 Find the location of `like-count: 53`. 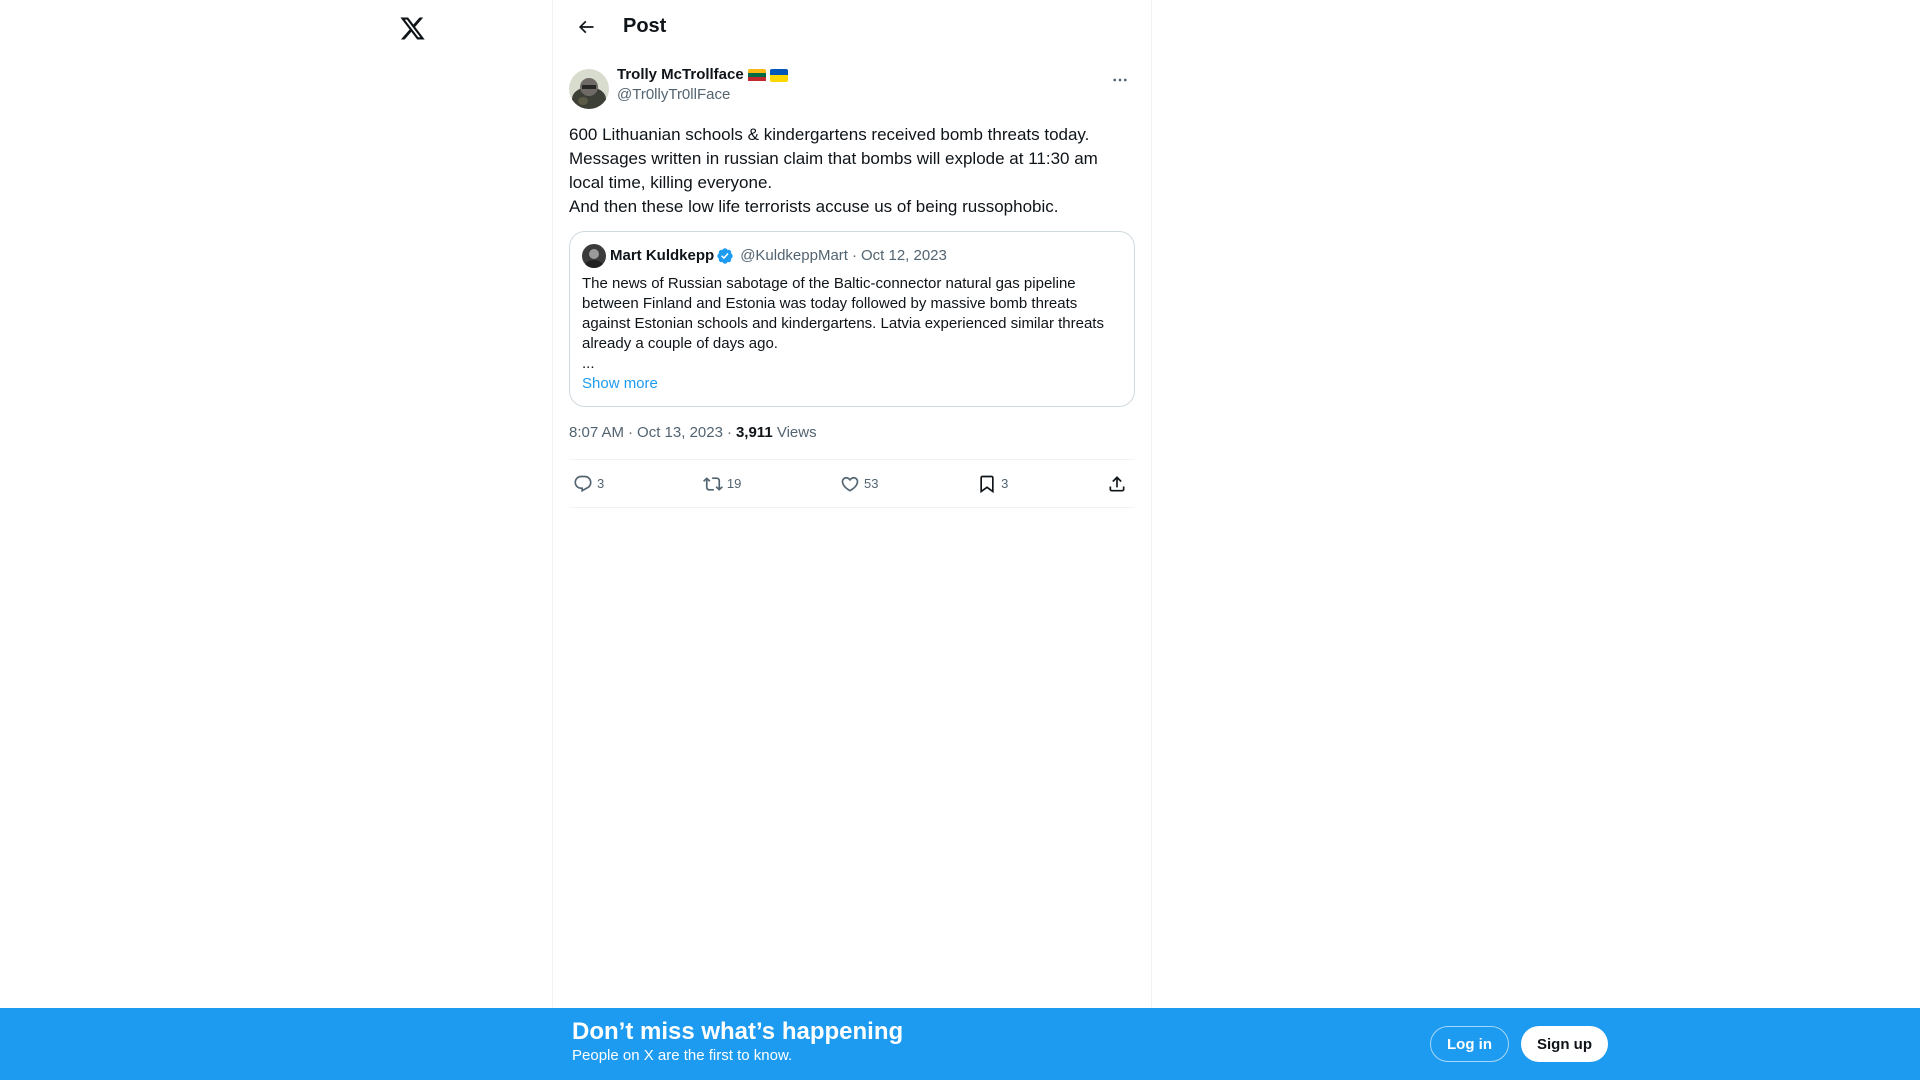

like-count: 53 is located at coordinates (871, 483).